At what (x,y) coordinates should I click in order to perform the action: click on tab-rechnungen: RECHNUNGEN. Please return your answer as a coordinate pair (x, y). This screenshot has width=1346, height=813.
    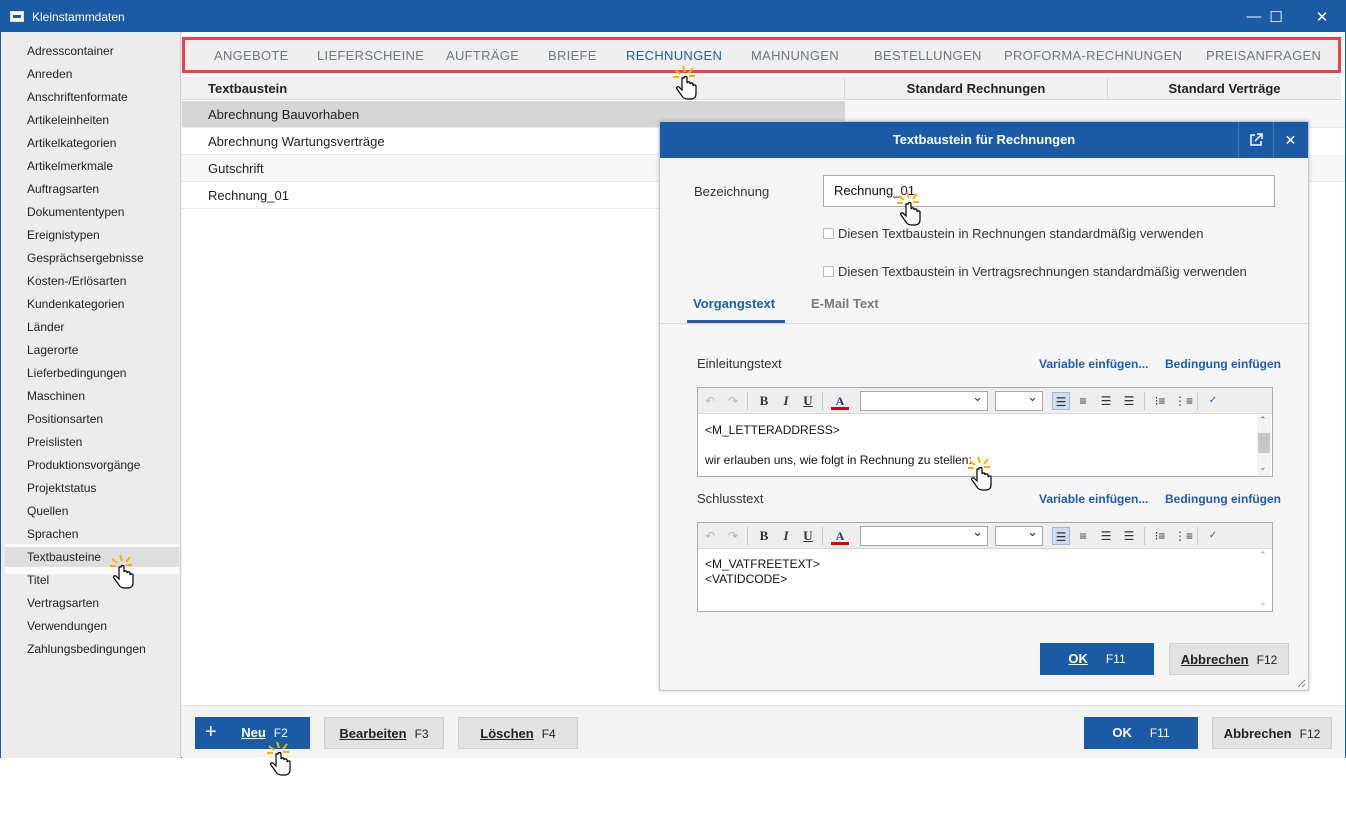
    Looking at the image, I should click on (674, 55).